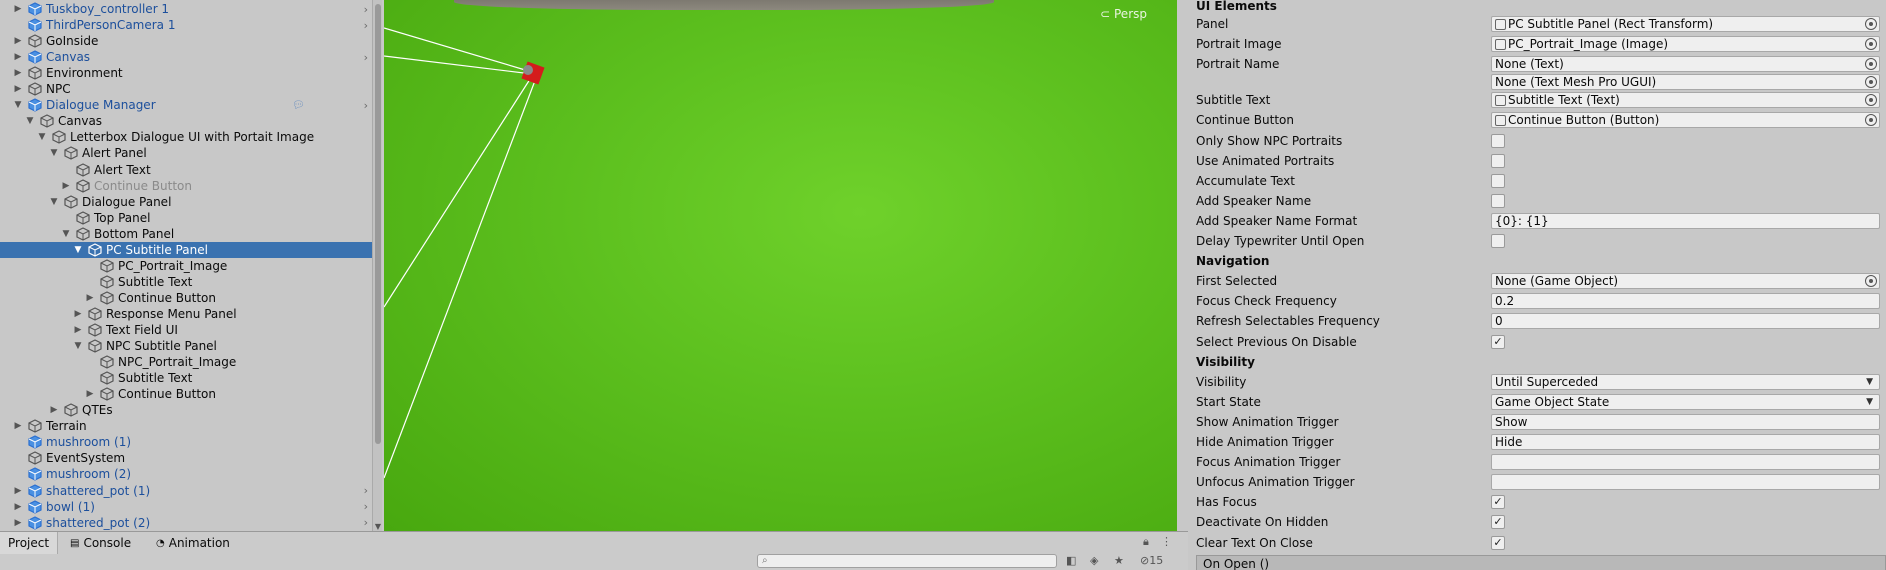 The height and width of the screenshot is (570, 1886). I want to click on filter-by-label-icon: ◈, so click(1094, 560).